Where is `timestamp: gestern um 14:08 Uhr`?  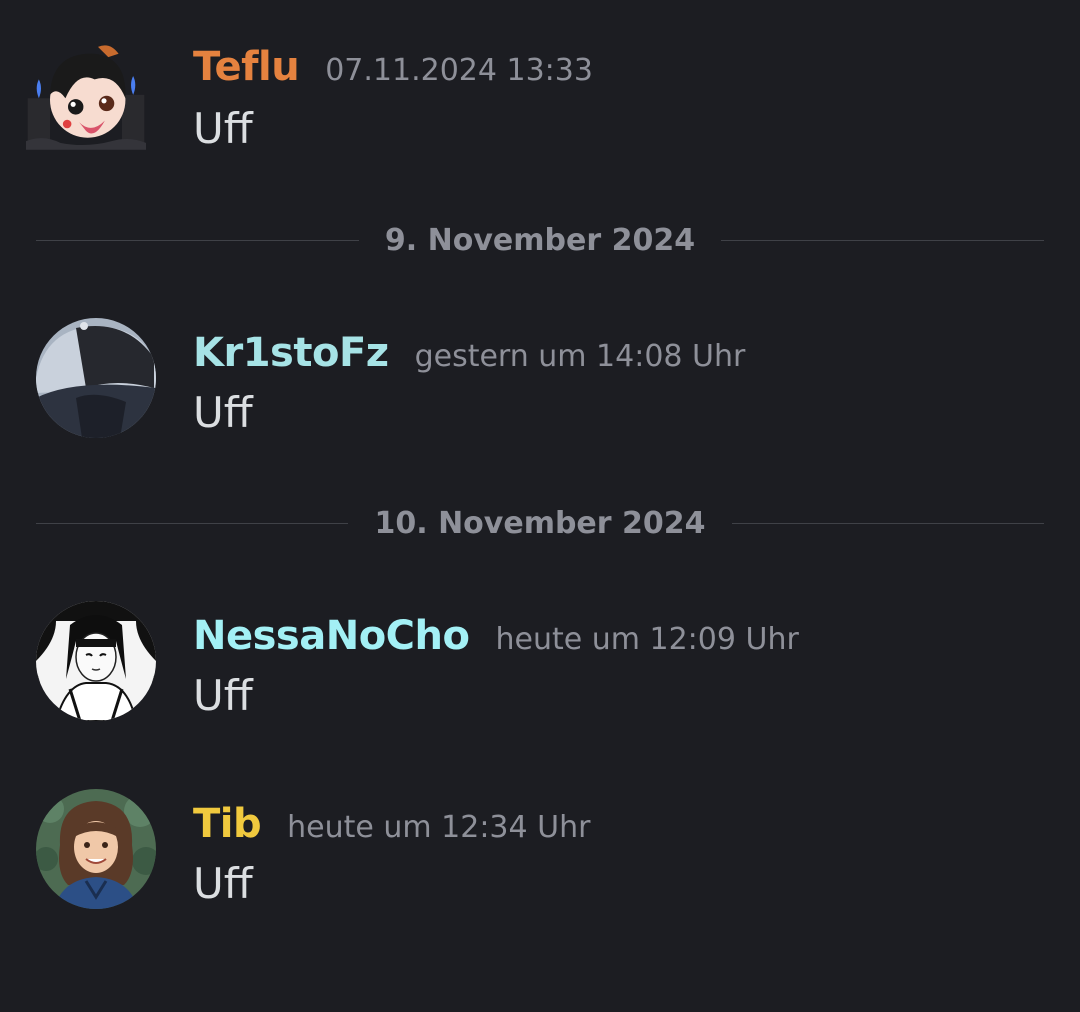
timestamp: gestern um 14:08 Uhr is located at coordinates (580, 356).